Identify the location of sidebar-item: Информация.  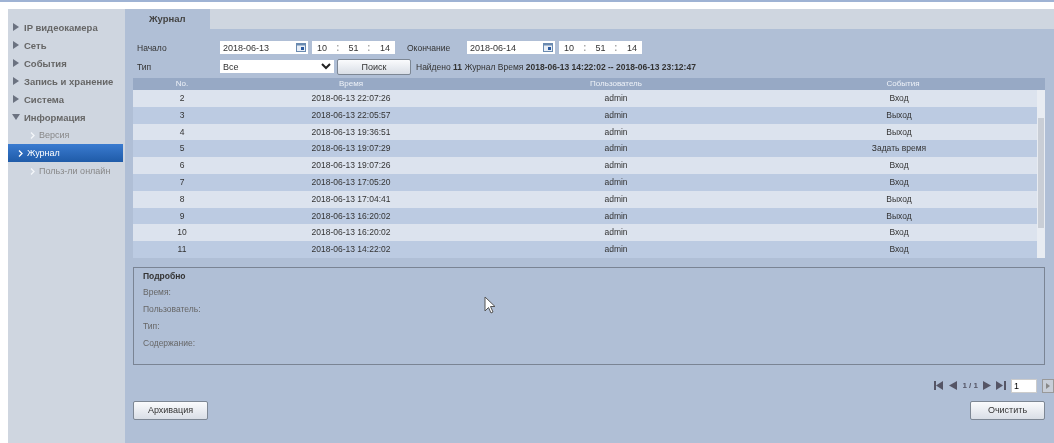
(66, 117).